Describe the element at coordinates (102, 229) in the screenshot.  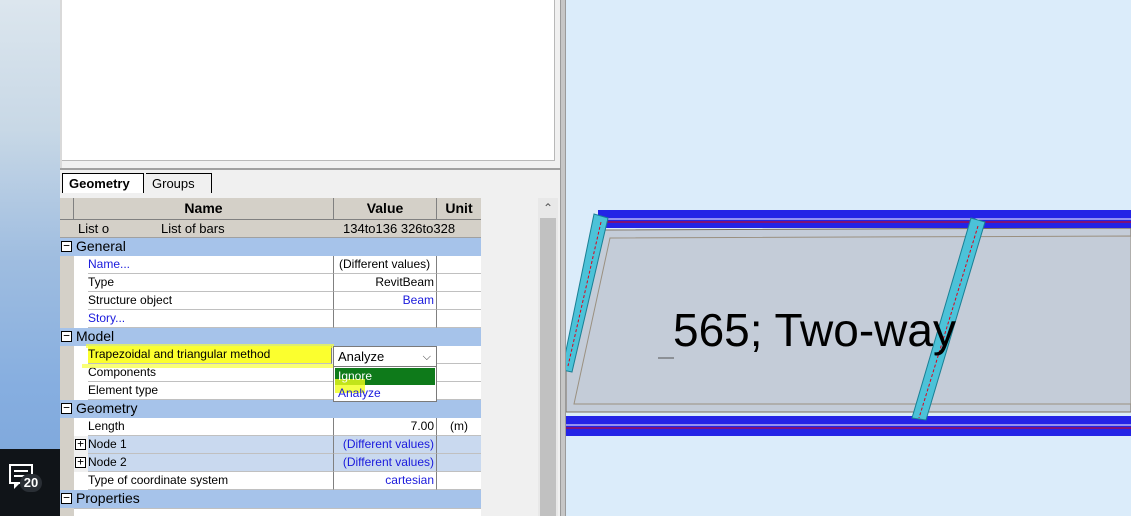
I see `list-row-col1: List o` at that location.